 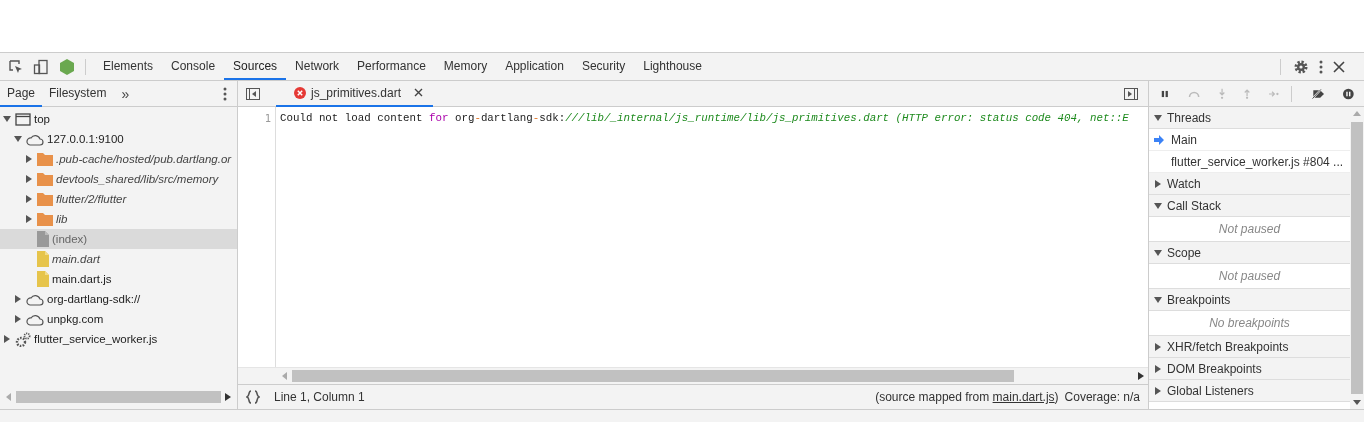 I want to click on empty-message: No breakpoints, so click(x=1249, y=323).